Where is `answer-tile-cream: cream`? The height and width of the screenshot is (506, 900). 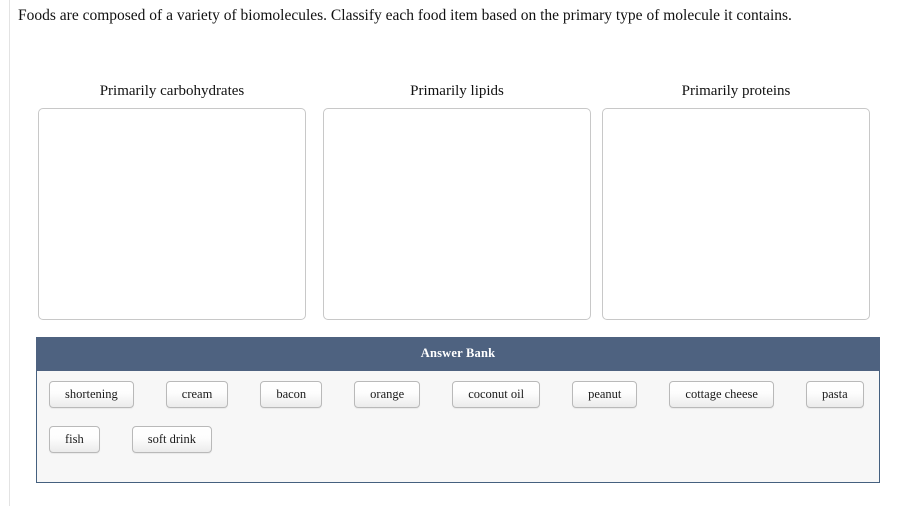
answer-tile-cream: cream is located at coordinates (197, 394).